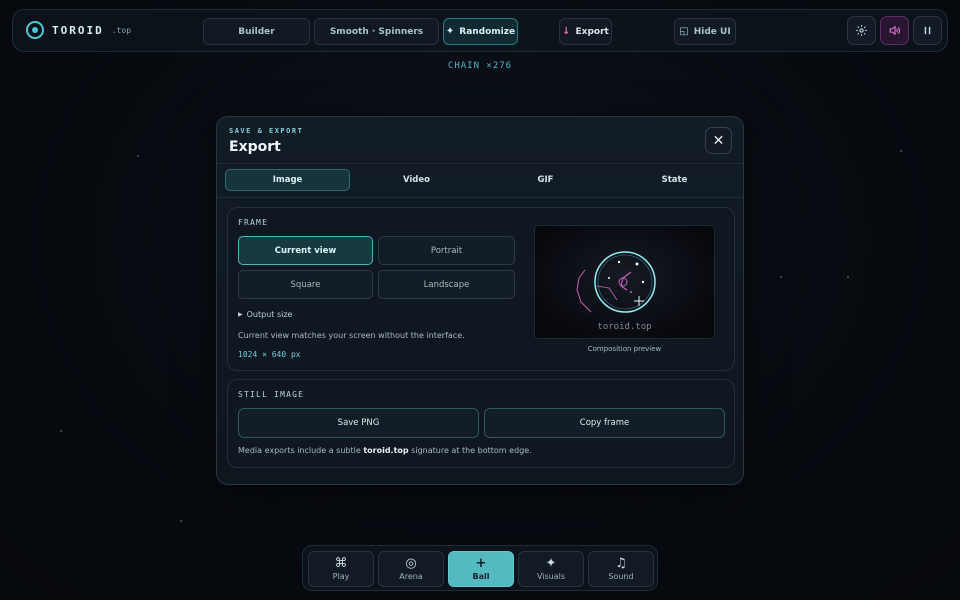 Image resolution: width=960 pixels, height=600 pixels. What do you see at coordinates (35, 30) in the screenshot?
I see `toroid-logo-icon` at bounding box center [35, 30].